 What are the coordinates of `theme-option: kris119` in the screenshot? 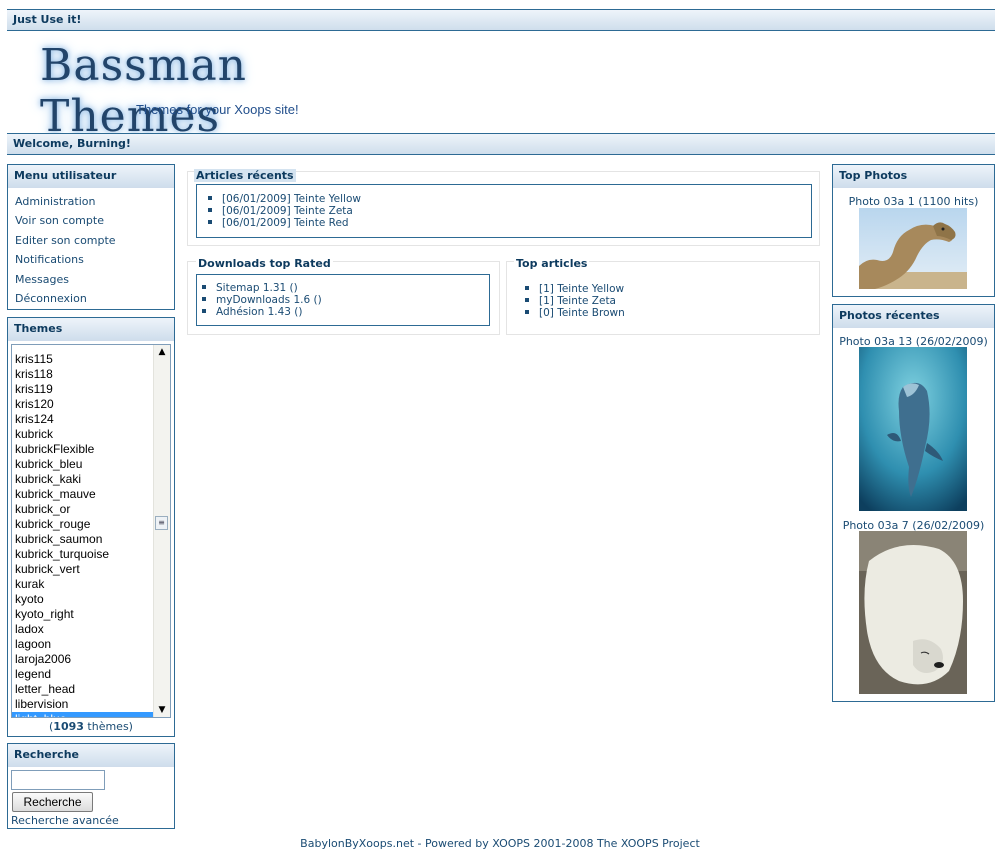 It's located at (83, 389).